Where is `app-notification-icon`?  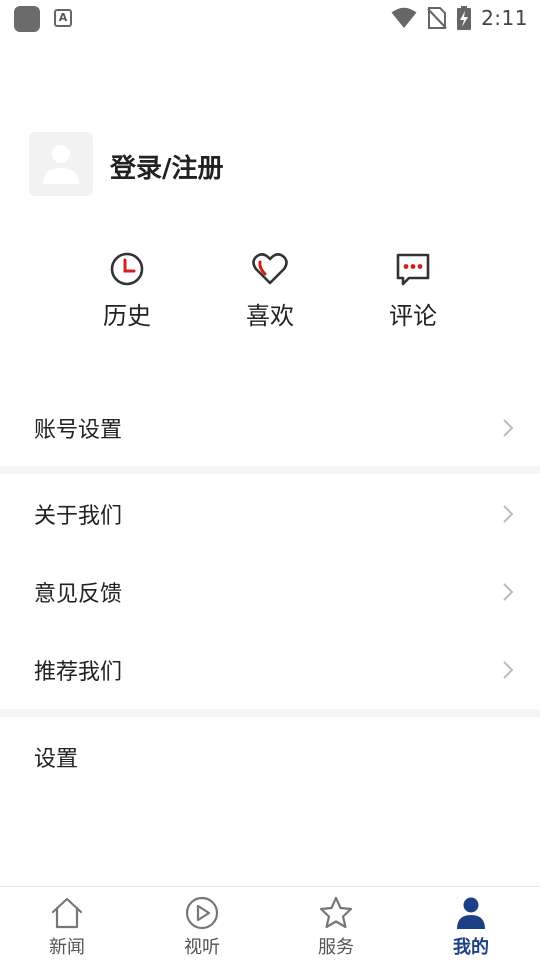
app-notification-icon is located at coordinates (27, 19).